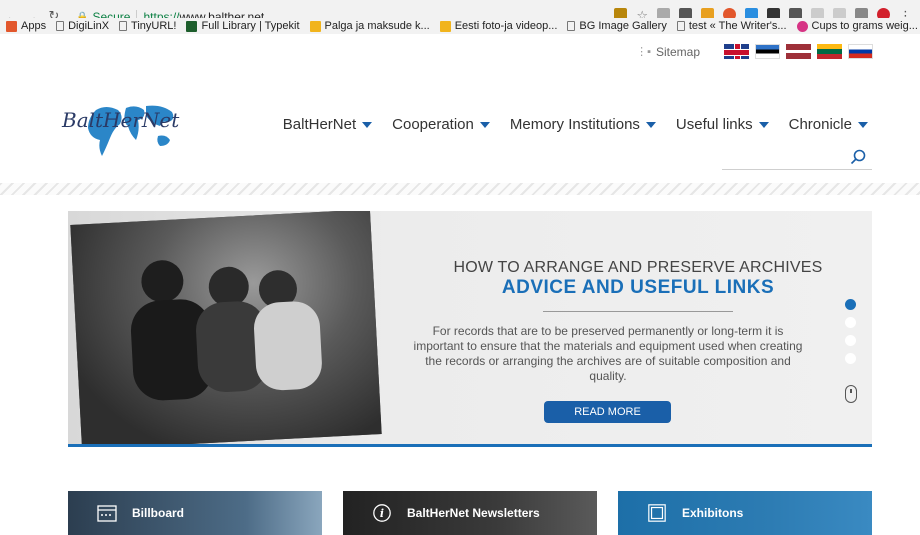 The height and width of the screenshot is (535, 920). Describe the element at coordinates (714, 124) in the screenshot. I see `nav-label: Useful links` at that location.